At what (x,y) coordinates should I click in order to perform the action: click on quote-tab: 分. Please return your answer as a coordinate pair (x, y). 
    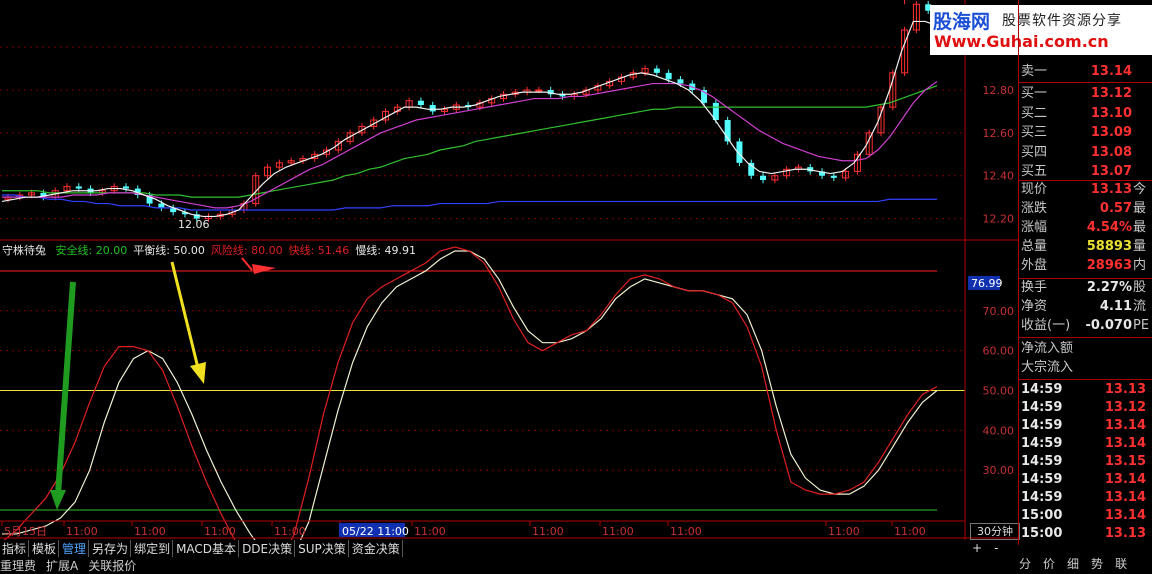
    Looking at the image, I should click on (1025, 564).